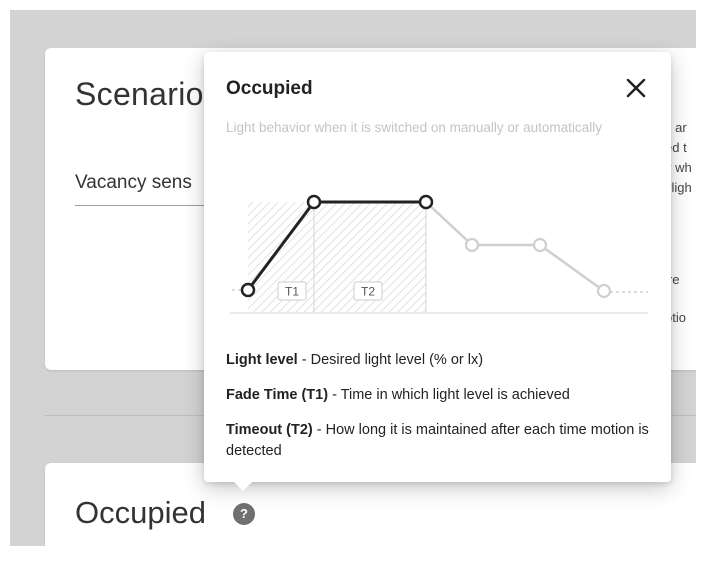  Describe the element at coordinates (262, 360) in the screenshot. I see `definition-term: Light level` at that location.